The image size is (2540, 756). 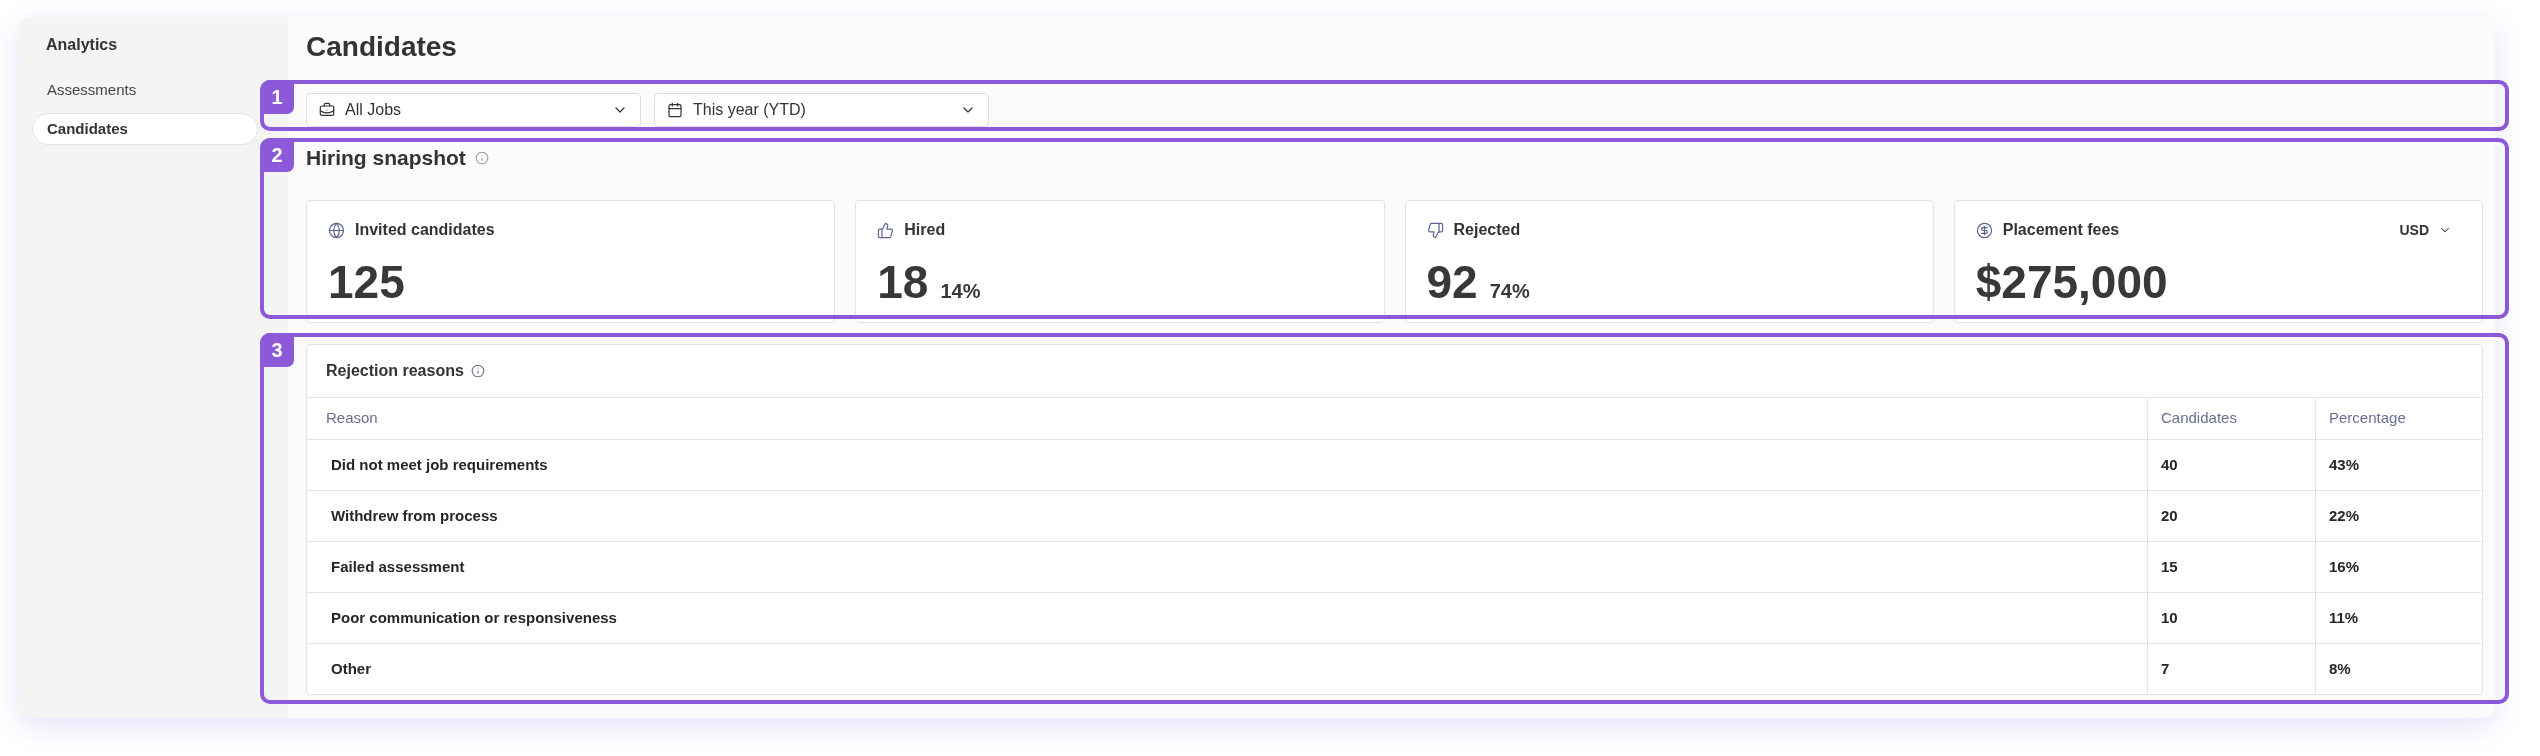 What do you see at coordinates (439, 464) in the screenshot?
I see `table-cell-text: Did not meet job requirements` at bounding box center [439, 464].